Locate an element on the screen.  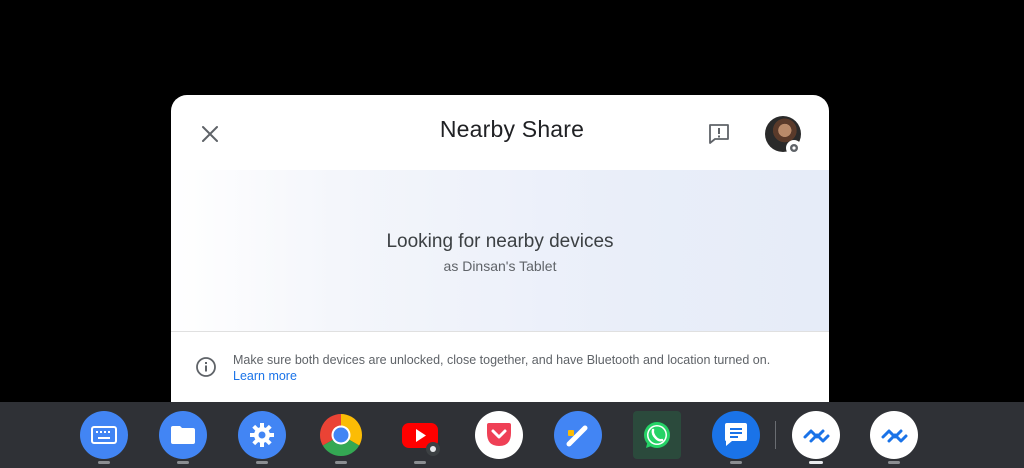
keyboard-app-icon is located at coordinates (104, 435).